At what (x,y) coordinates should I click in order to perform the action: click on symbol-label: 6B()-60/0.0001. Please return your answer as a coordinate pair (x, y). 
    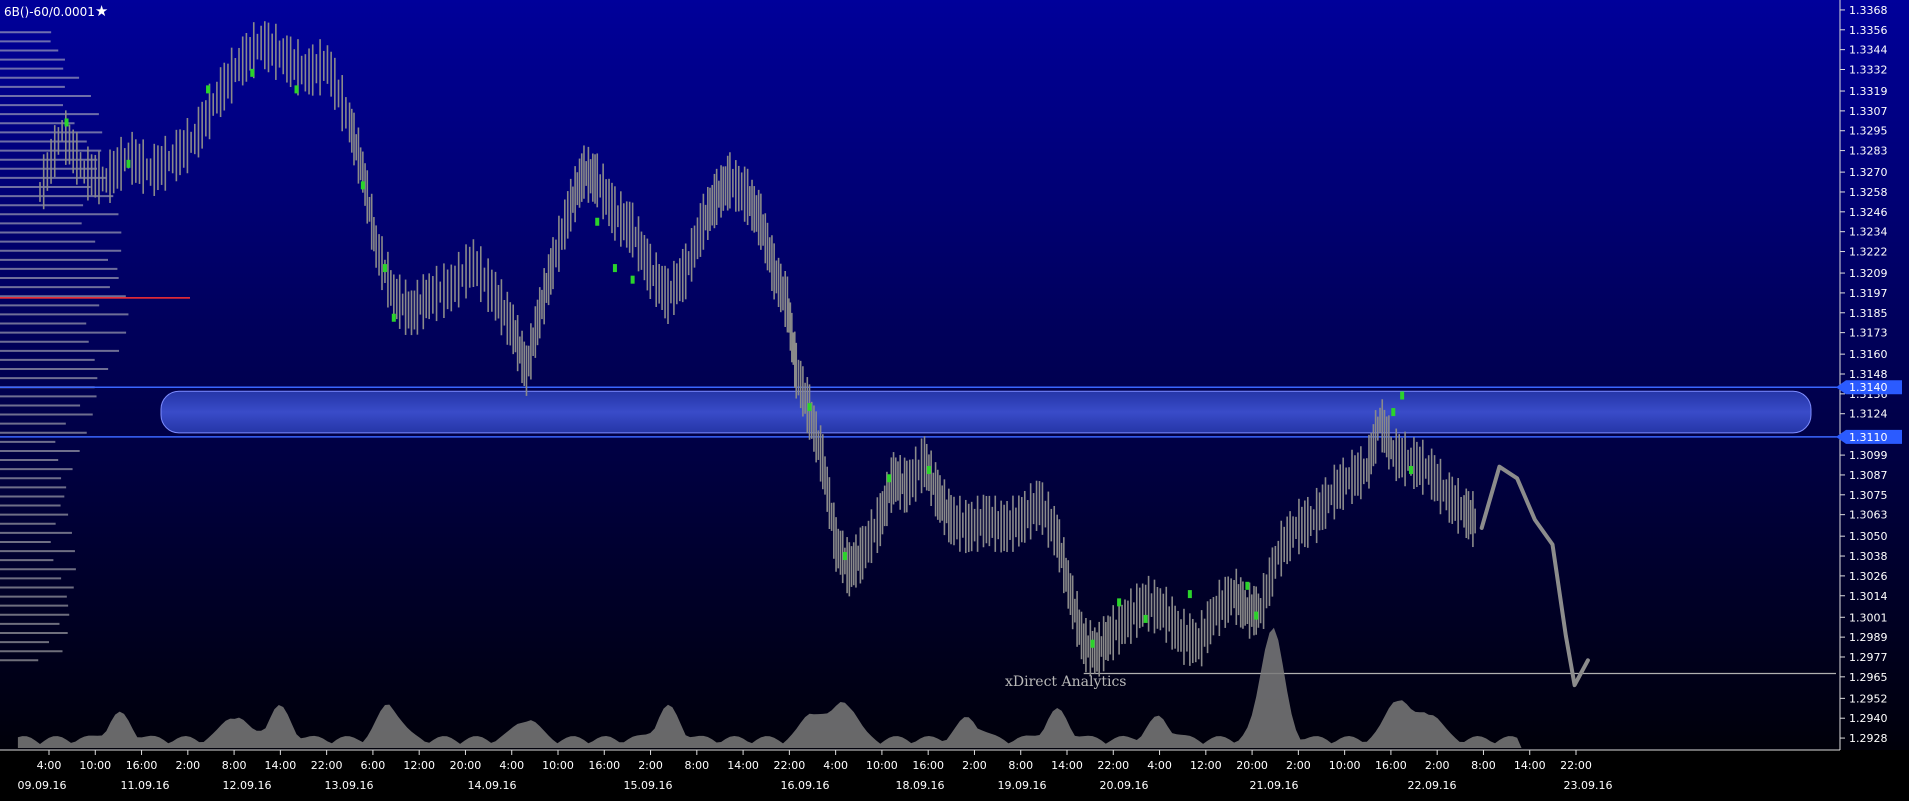
    Looking at the image, I should click on (49, 12).